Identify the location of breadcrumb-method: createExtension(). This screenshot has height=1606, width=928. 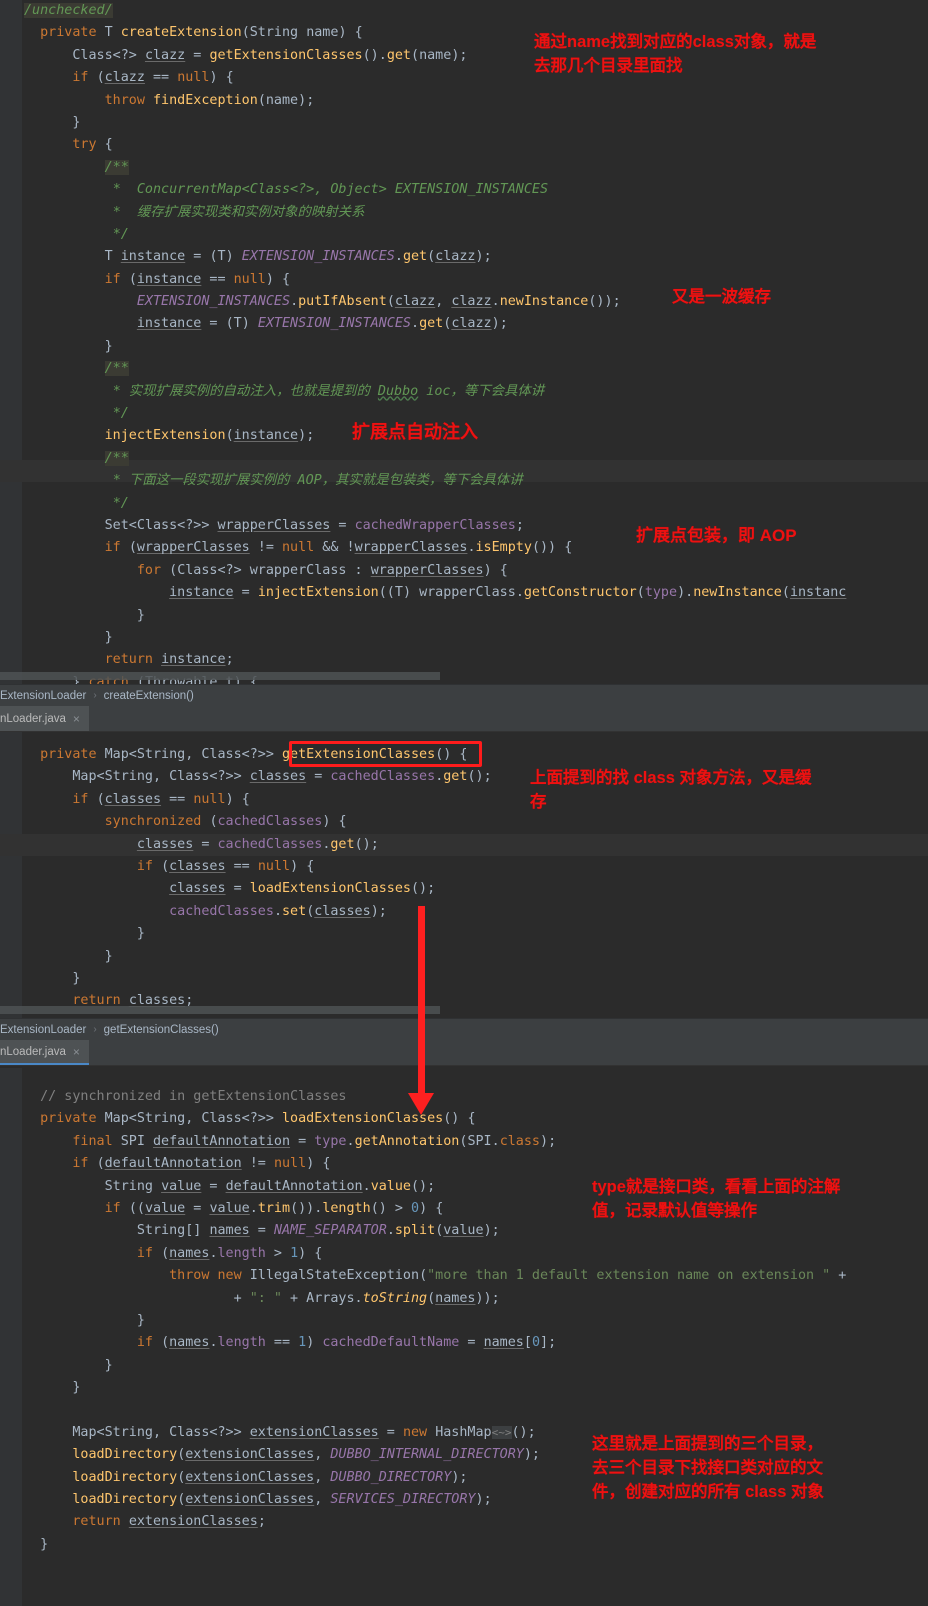
(149, 696).